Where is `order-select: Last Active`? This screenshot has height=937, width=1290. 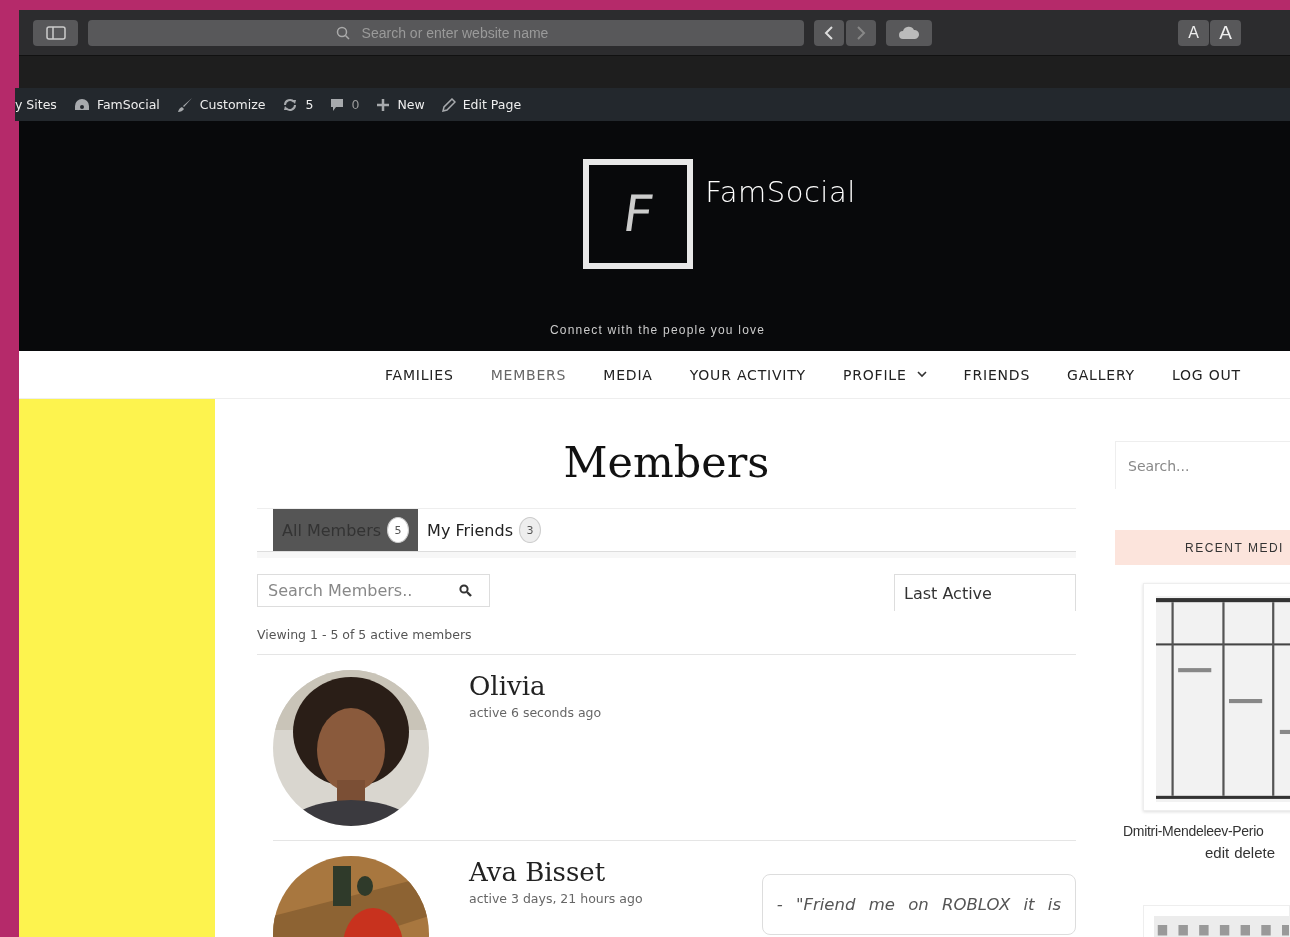 order-select: Last Active is located at coordinates (985, 593).